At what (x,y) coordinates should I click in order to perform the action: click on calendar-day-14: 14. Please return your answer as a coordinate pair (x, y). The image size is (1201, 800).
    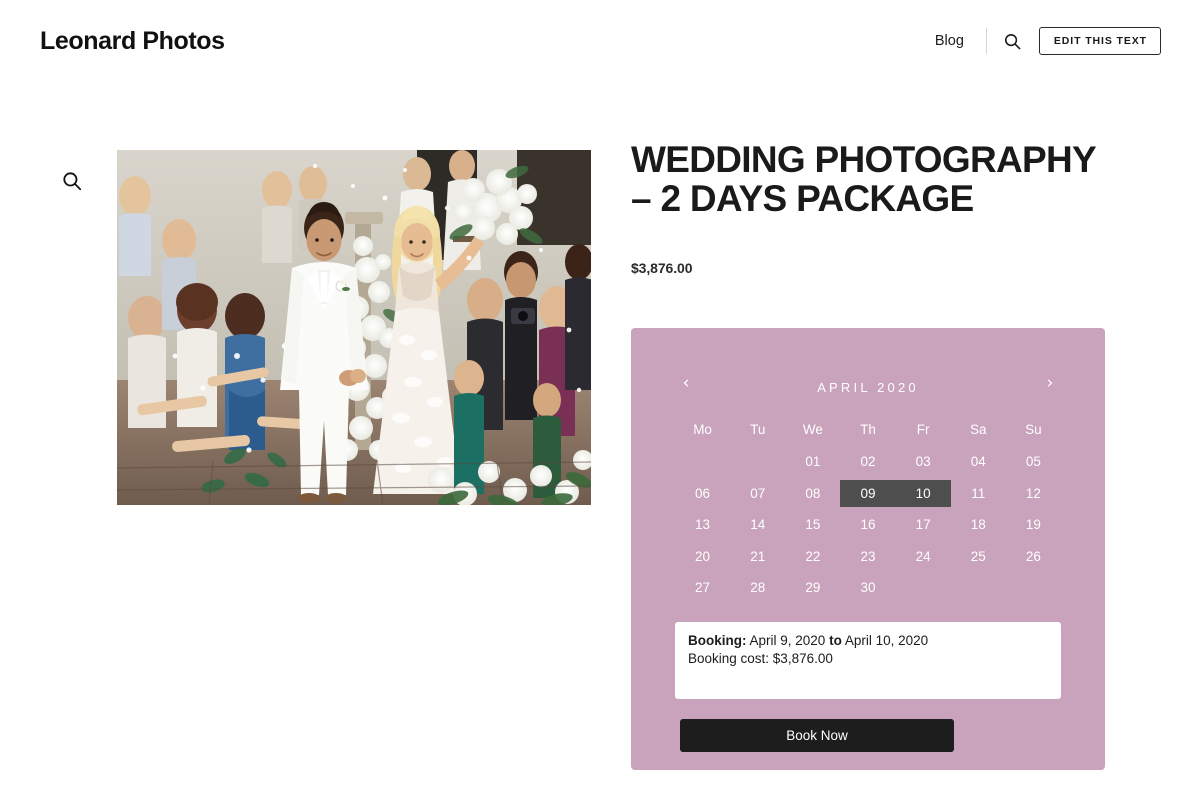
    Looking at the image, I should click on (757, 525).